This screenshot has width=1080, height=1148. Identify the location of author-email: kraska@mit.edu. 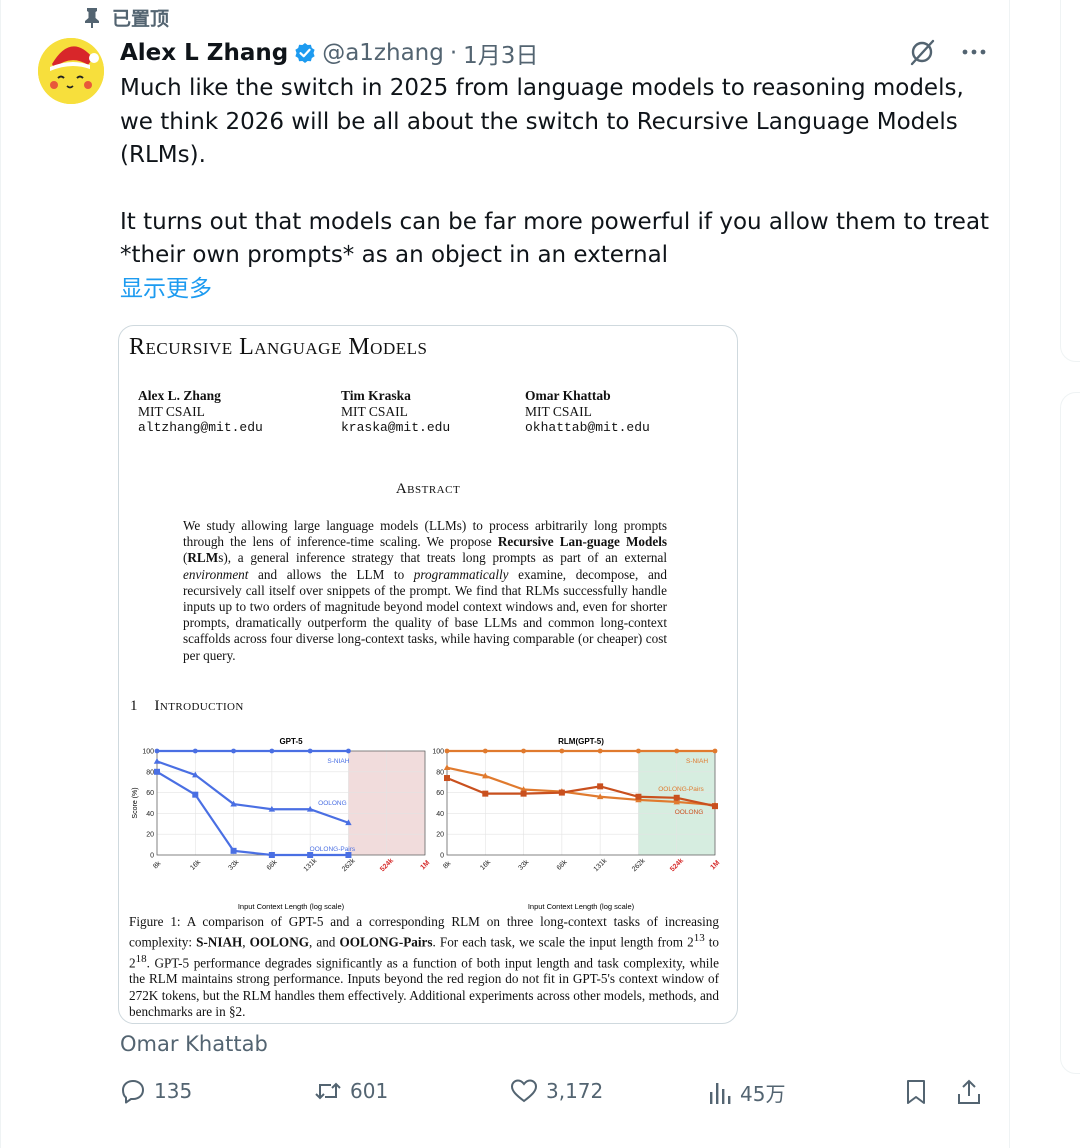
(396, 427).